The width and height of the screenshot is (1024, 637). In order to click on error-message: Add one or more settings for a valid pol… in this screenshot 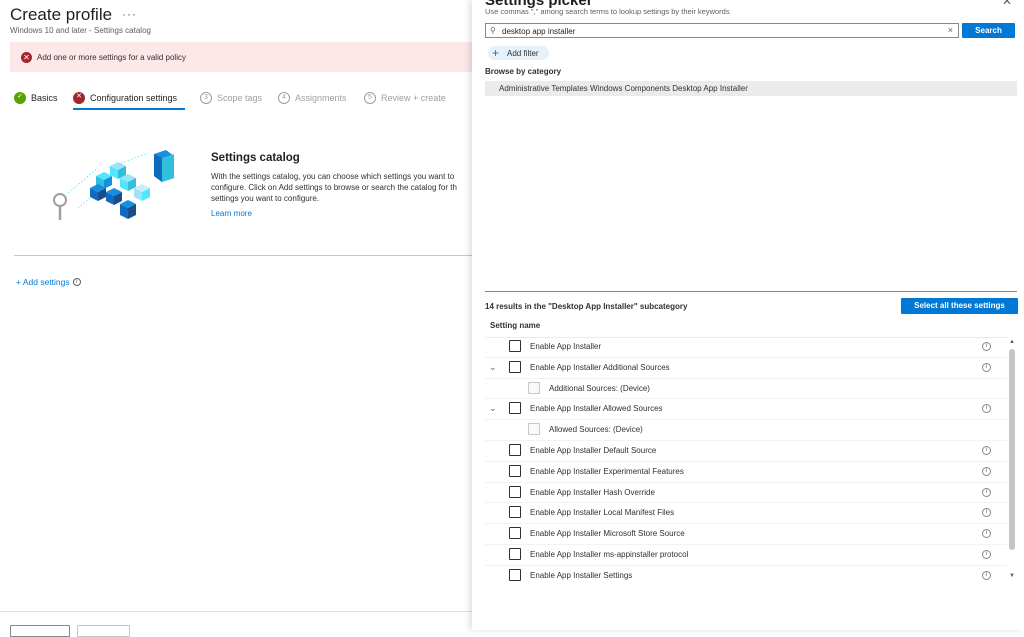, I will do `click(111, 57)`.